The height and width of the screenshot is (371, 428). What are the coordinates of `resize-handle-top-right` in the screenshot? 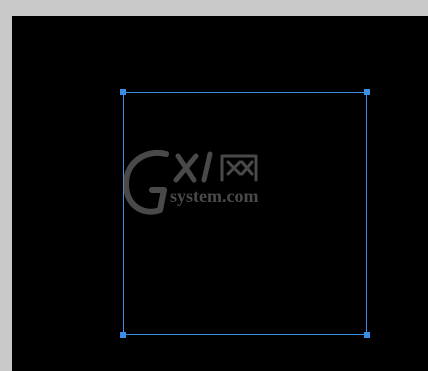 It's located at (367, 92).